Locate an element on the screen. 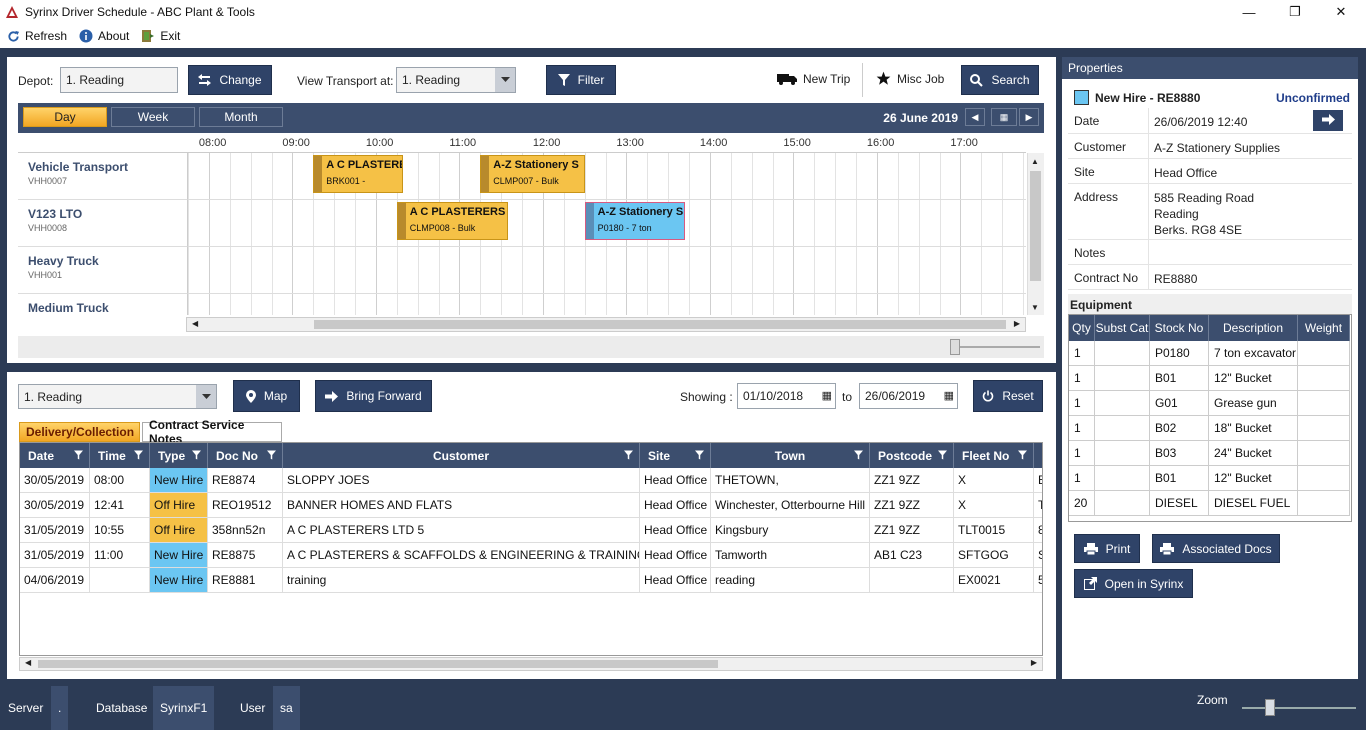 This screenshot has width=1366, height=730. close-button: ✕ is located at coordinates (1341, 12).